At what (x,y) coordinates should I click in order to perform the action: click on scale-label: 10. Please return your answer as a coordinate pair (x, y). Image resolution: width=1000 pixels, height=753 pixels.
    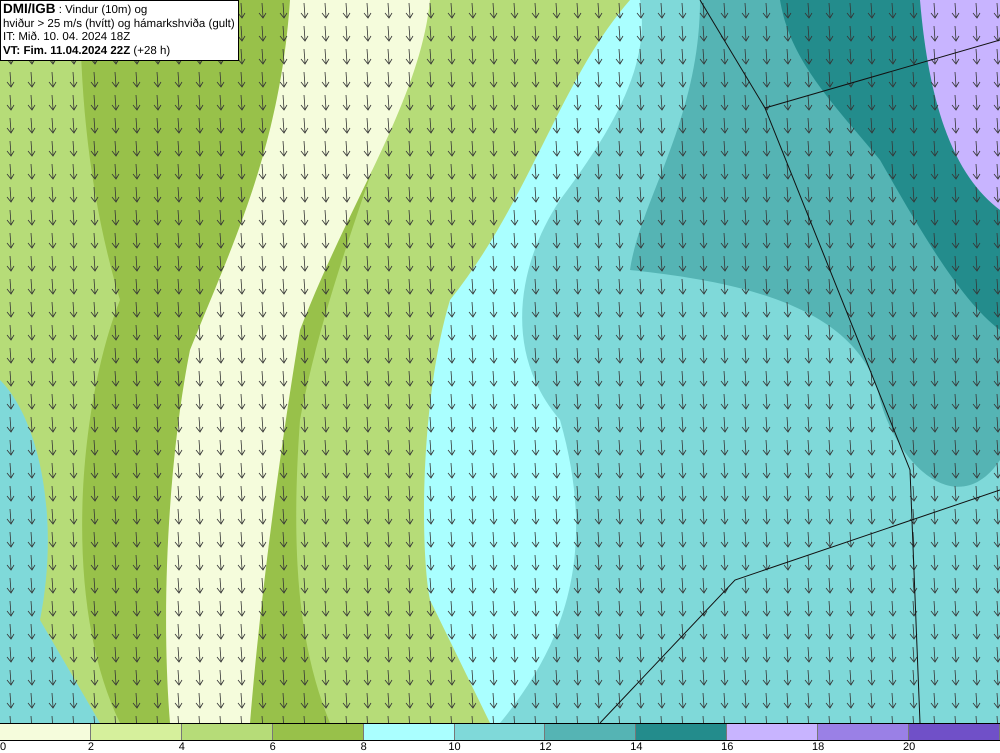
    Looking at the image, I should click on (454, 747).